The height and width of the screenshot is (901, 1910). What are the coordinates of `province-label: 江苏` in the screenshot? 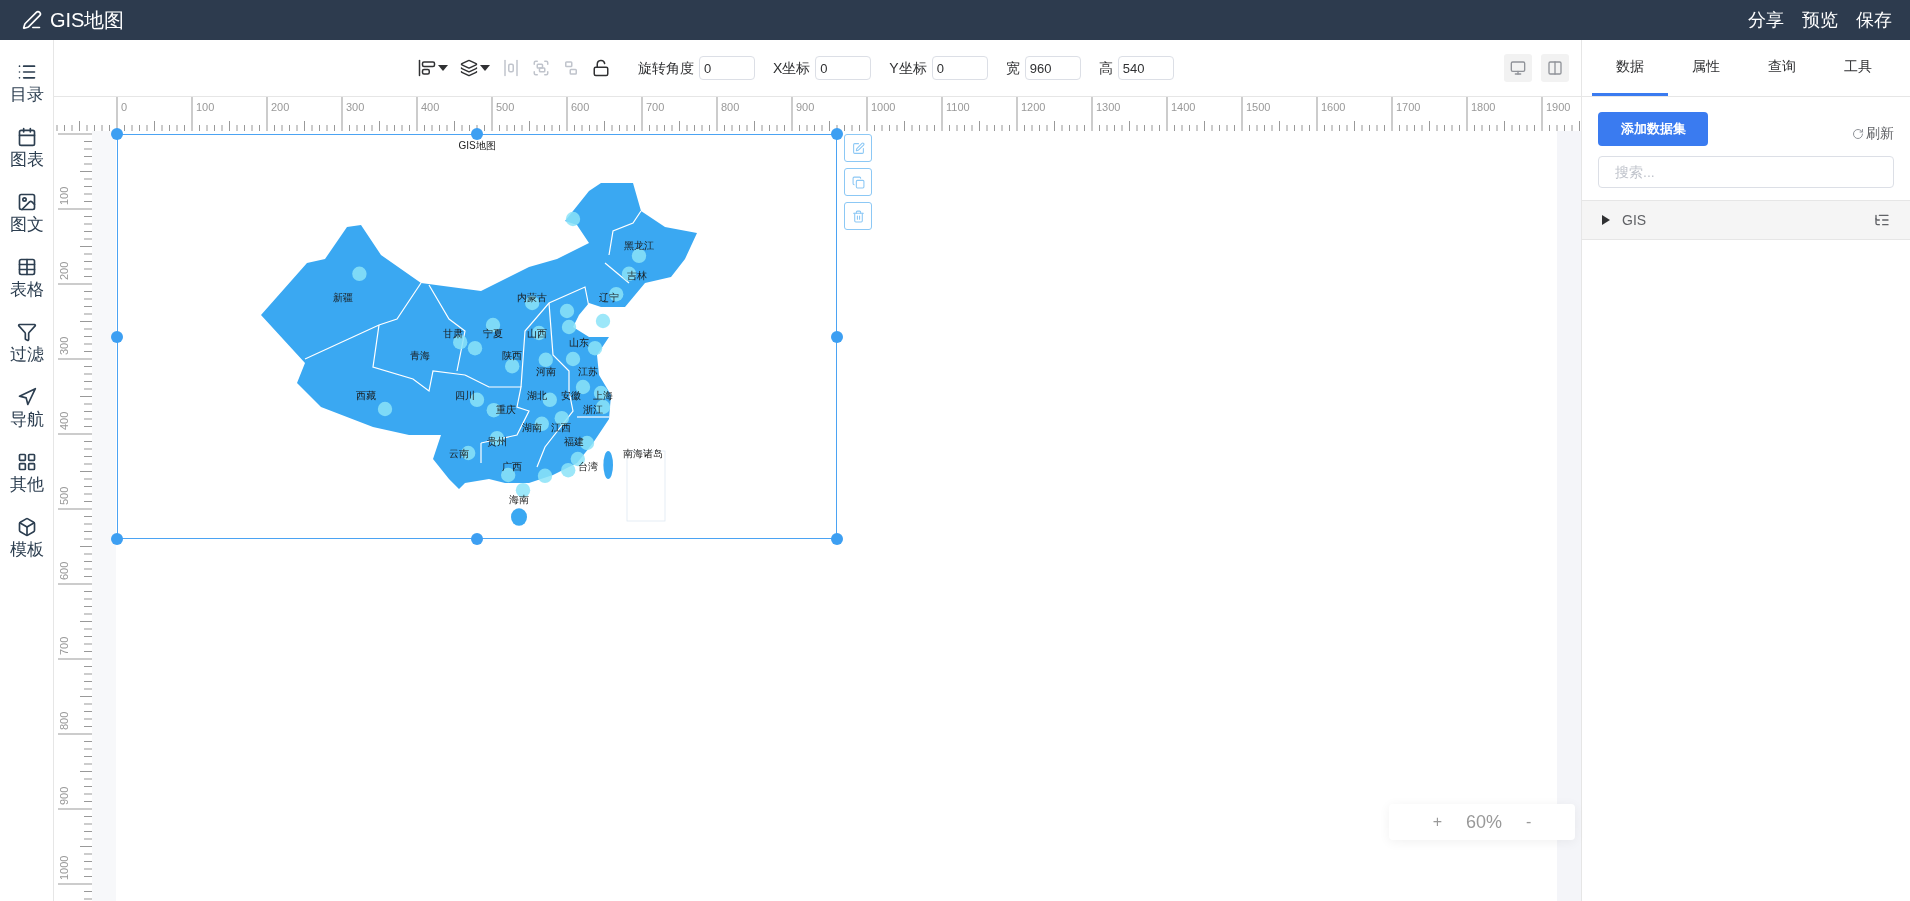 It's located at (588, 371).